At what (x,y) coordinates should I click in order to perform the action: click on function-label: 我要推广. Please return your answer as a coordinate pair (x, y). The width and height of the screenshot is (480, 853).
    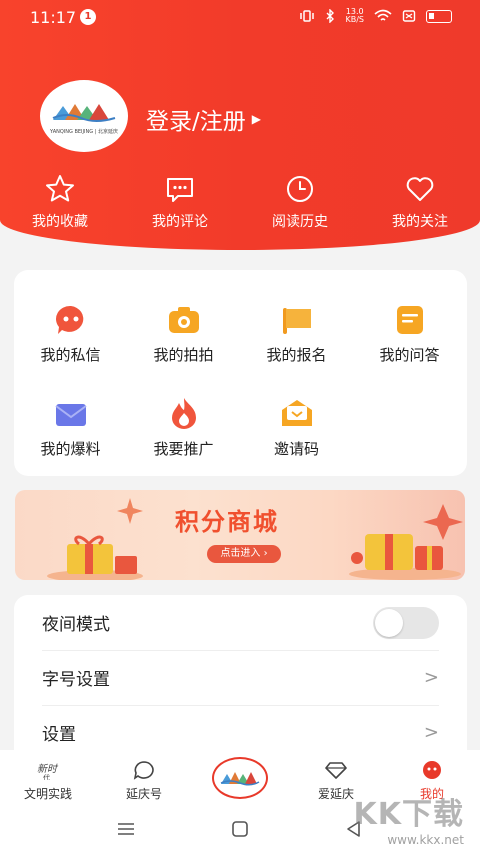
    Looking at the image, I should click on (183, 449).